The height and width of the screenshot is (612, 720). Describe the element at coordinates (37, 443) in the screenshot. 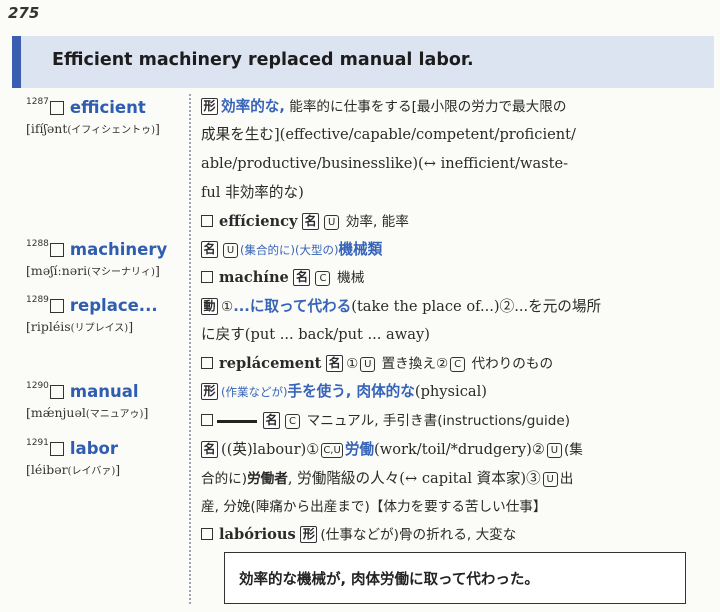

I see `entry-number: 1291` at that location.